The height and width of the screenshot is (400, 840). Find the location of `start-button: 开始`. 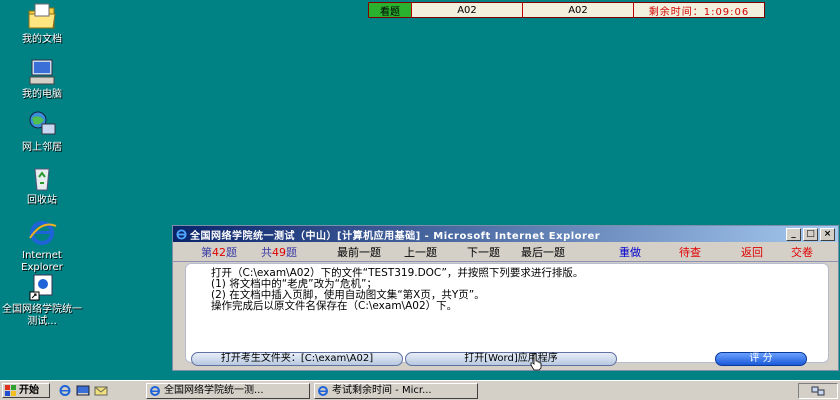

start-button: 开始 is located at coordinates (26, 390).